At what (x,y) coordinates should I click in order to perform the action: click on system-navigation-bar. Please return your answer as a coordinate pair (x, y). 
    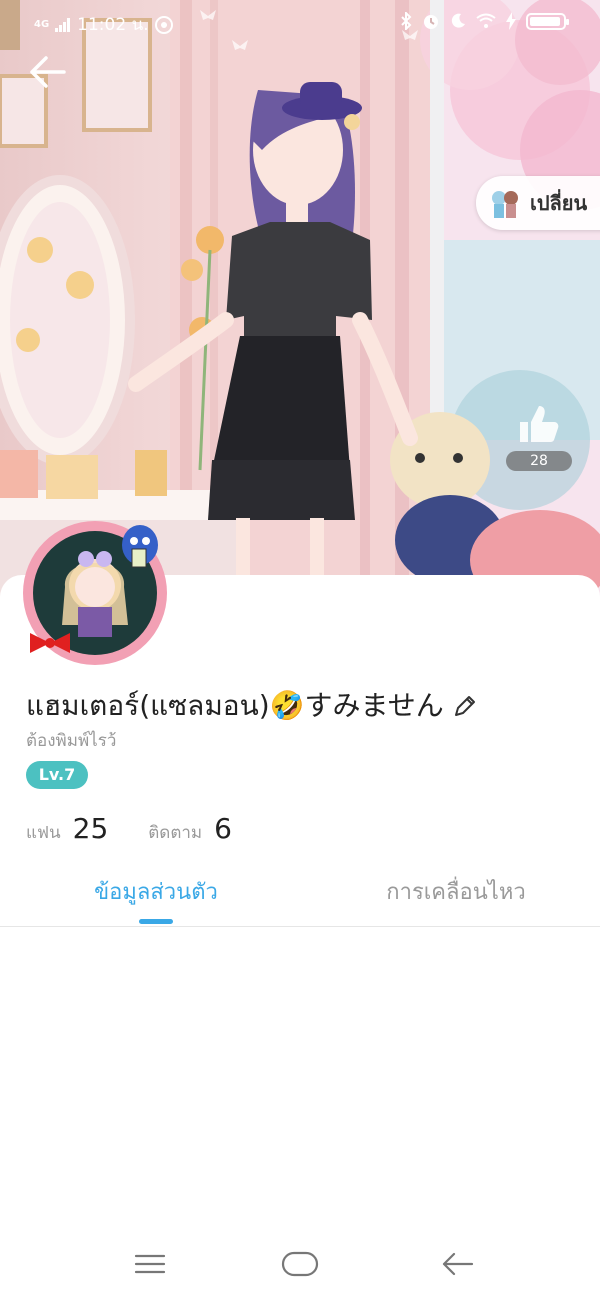
    Looking at the image, I should click on (300, 1265).